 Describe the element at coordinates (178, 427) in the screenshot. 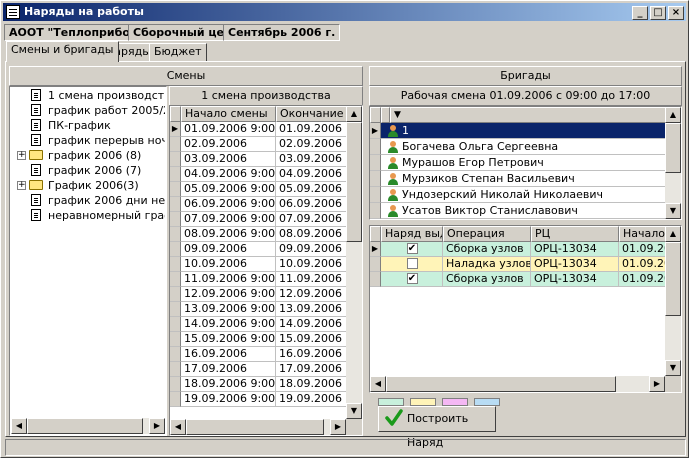

I see `scroll-left-icon: ◀` at that location.